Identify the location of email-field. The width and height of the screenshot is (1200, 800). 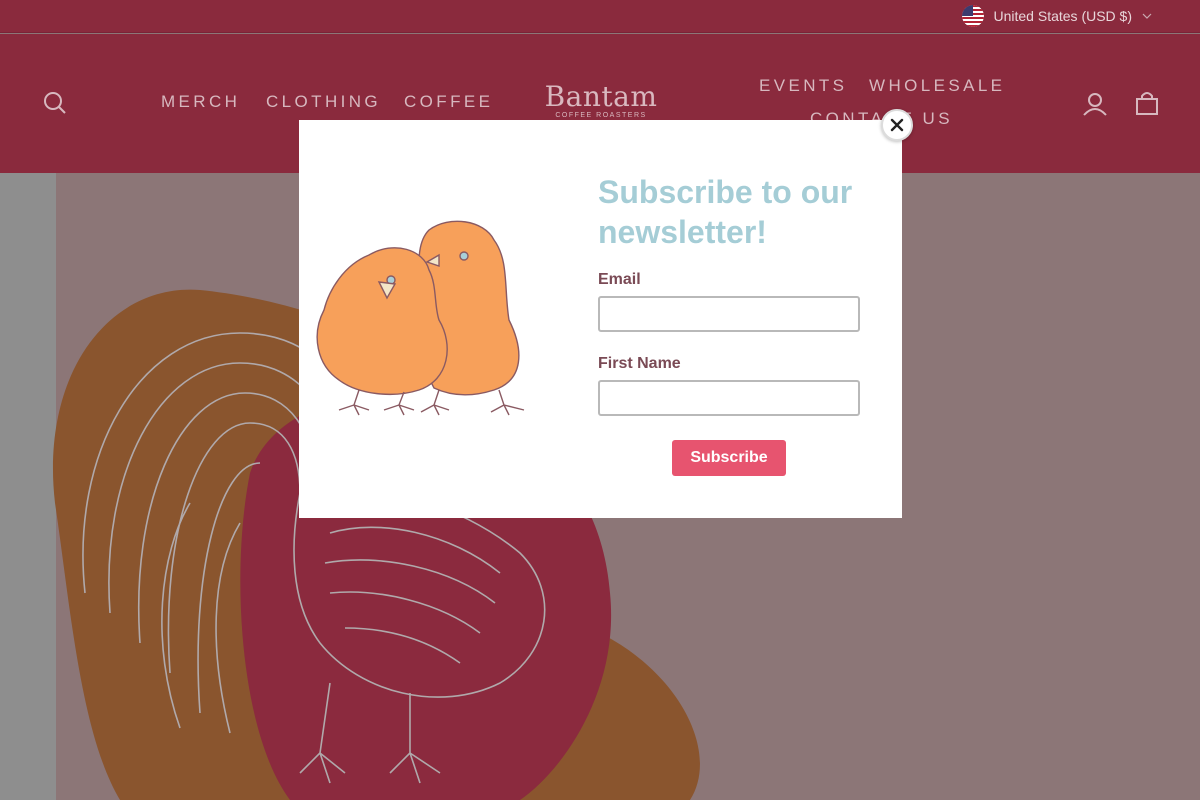
(729, 314).